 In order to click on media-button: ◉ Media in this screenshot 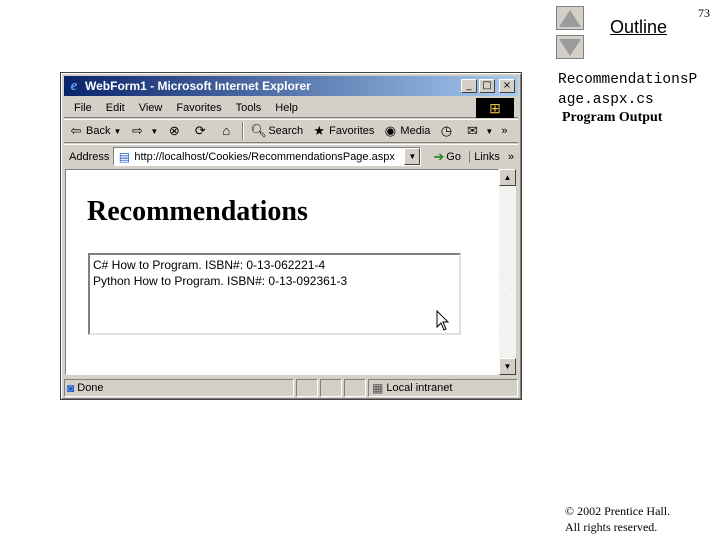, I will do `click(406, 131)`.